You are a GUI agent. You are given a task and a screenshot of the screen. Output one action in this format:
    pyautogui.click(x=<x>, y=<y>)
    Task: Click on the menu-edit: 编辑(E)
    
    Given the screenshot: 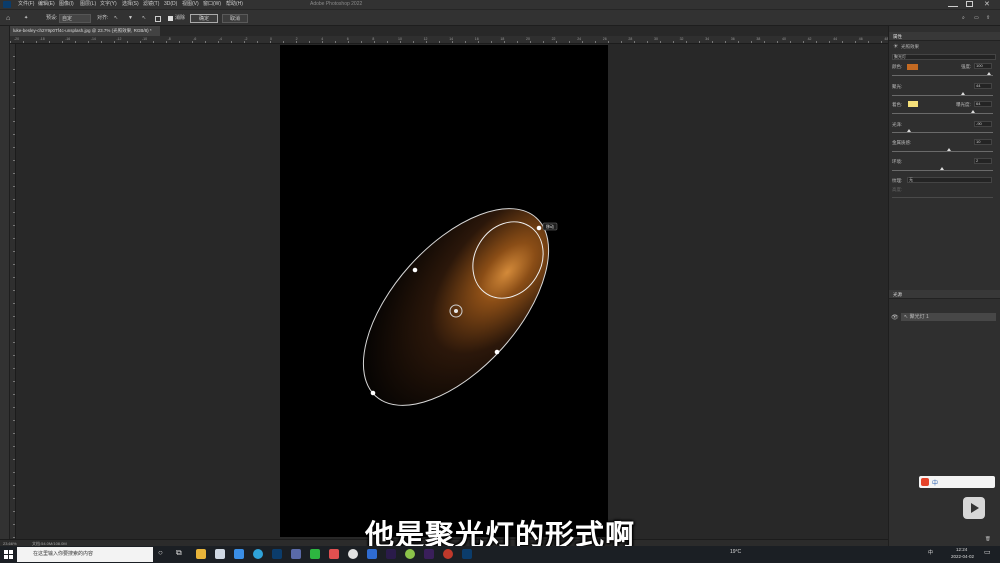 What is the action you would take?
    pyautogui.click(x=46, y=4)
    